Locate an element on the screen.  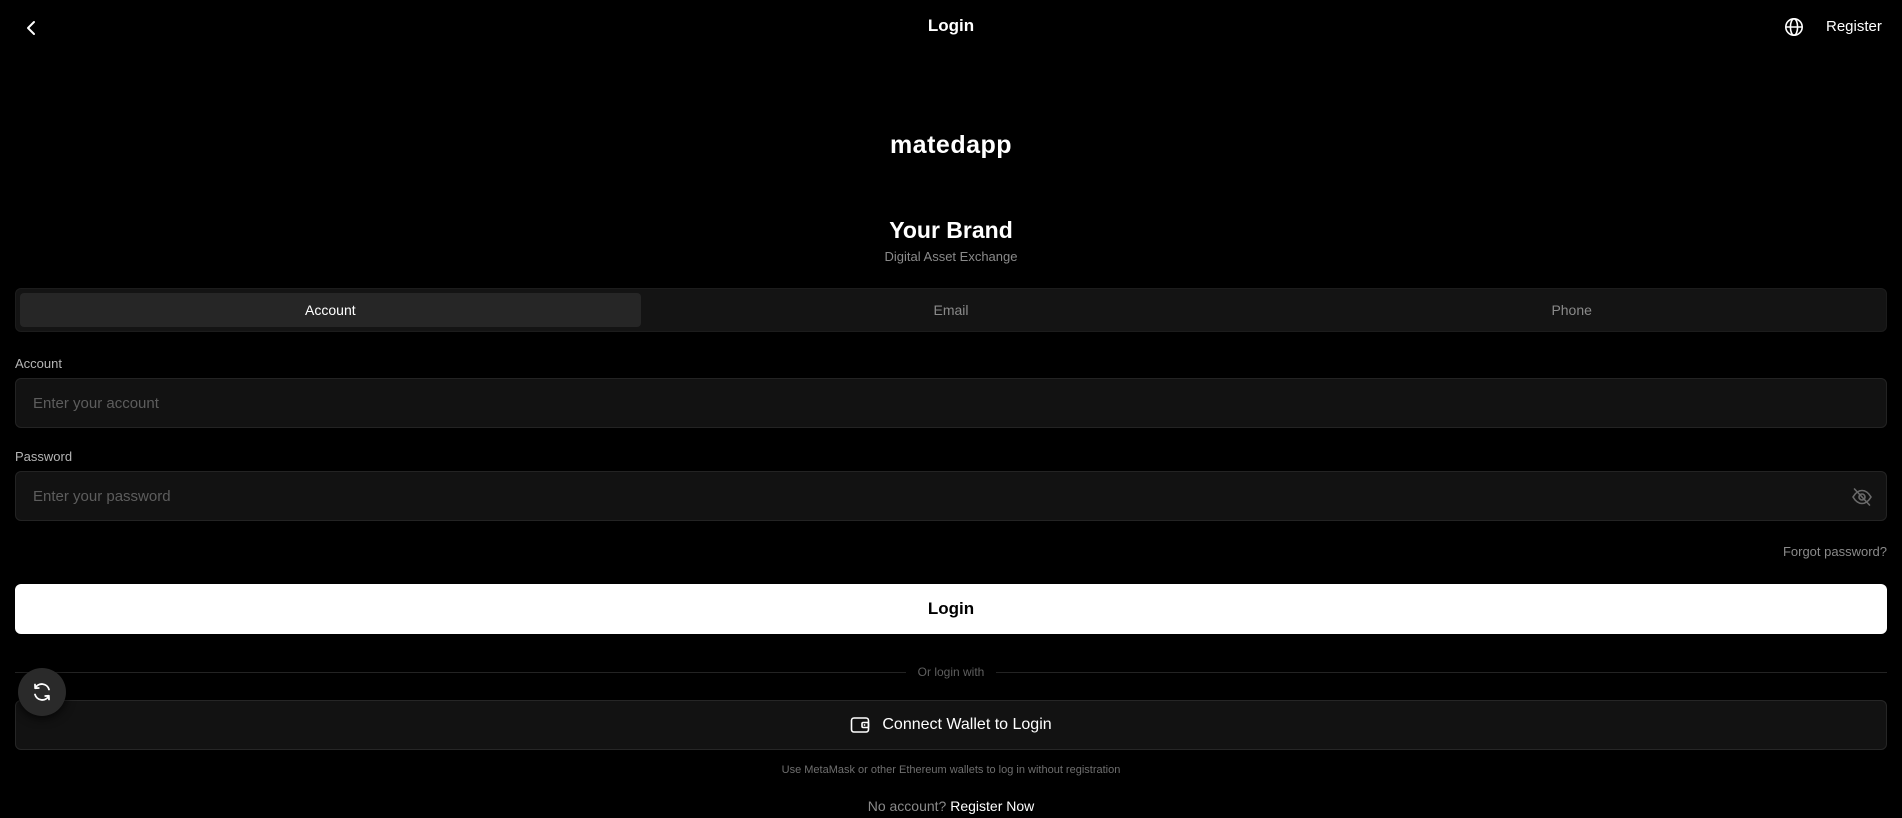
password-field-box is located at coordinates (951, 496).